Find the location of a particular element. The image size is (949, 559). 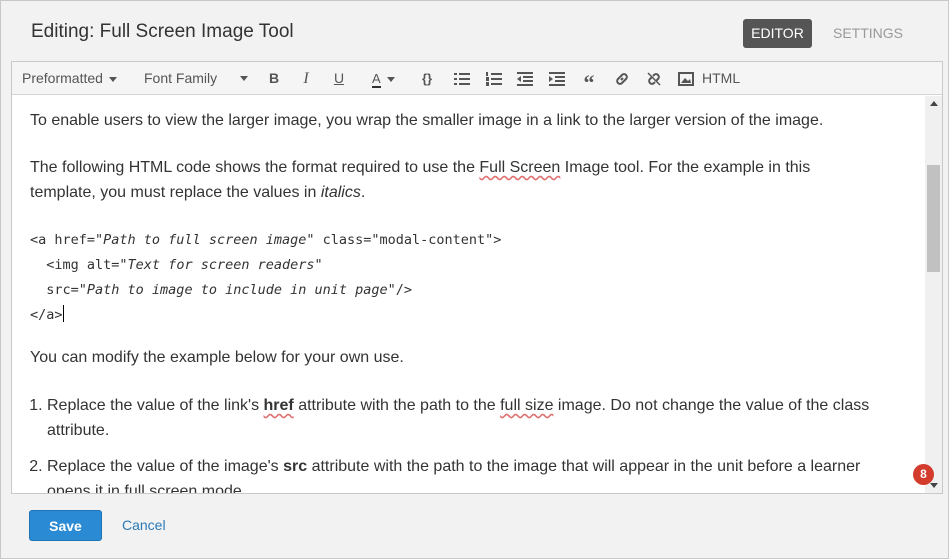

code-block-icon: {} is located at coordinates (427, 78).